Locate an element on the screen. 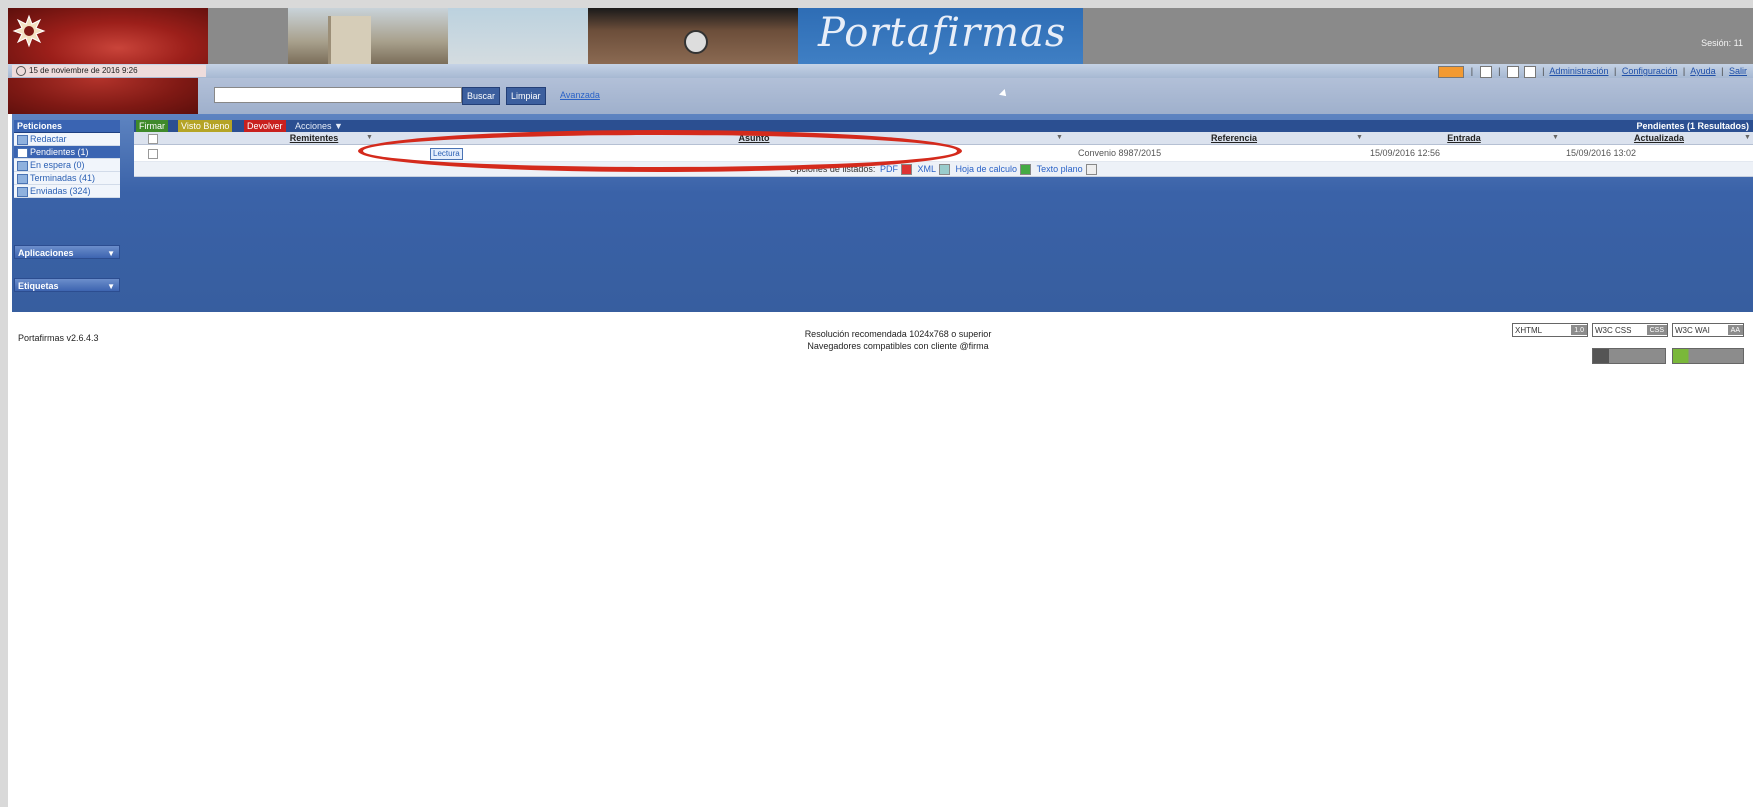  date-text: 15 de noviembre de 2016 9:26 is located at coordinates (83, 70).